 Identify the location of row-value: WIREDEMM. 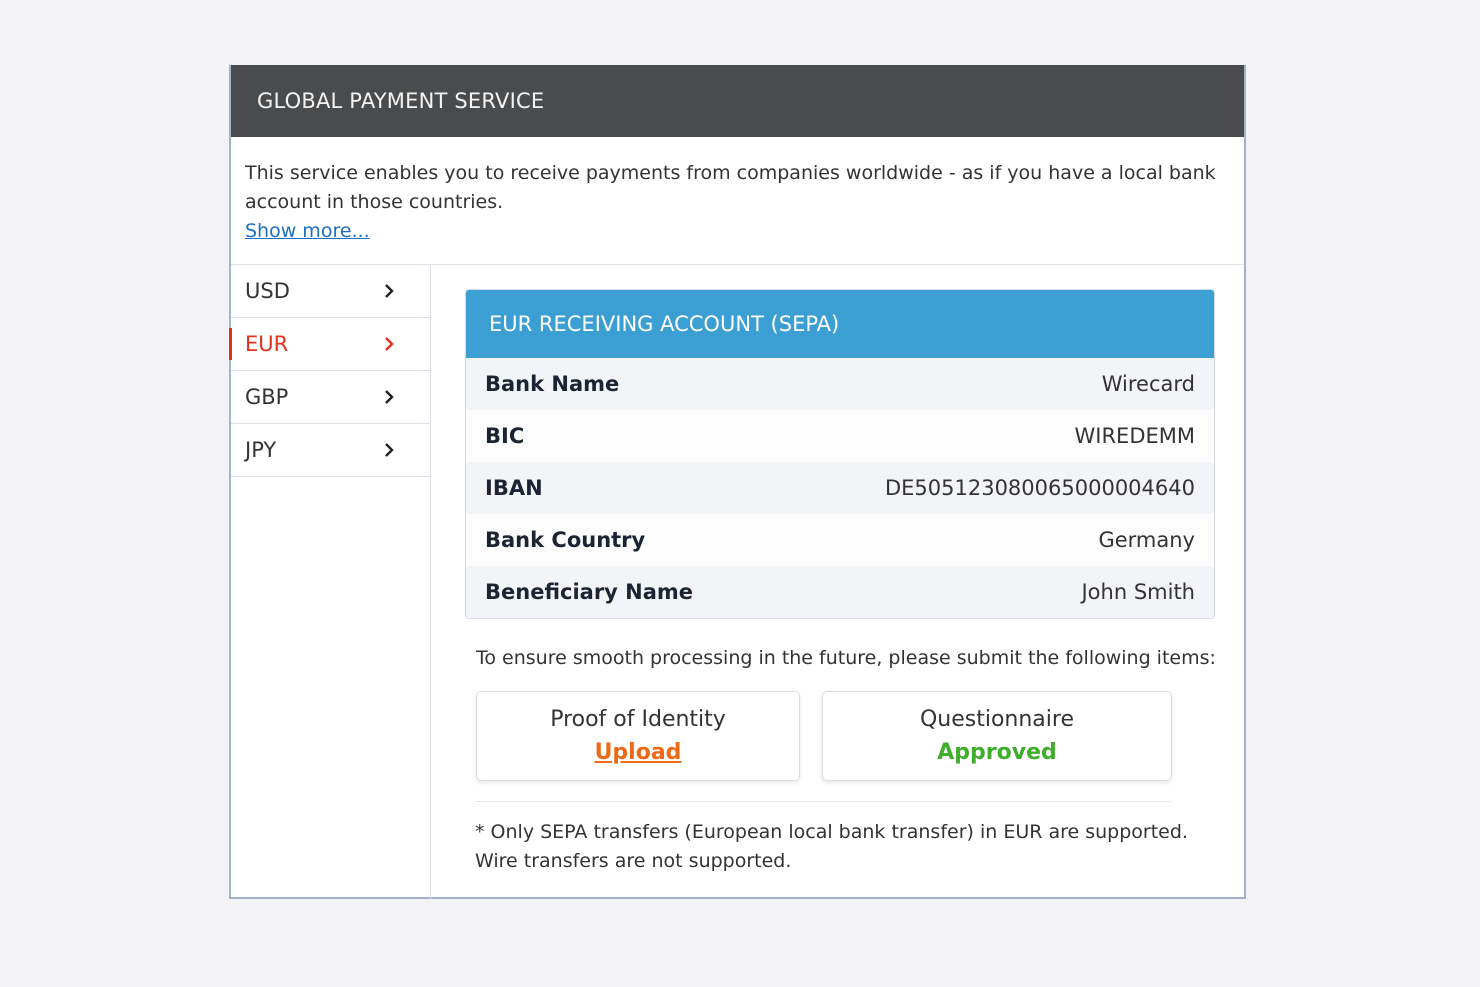
(1135, 436).